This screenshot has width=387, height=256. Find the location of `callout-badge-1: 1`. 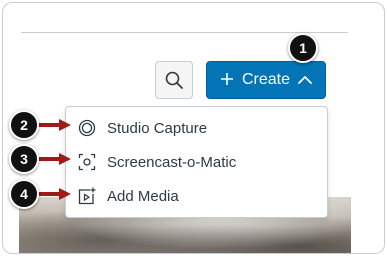

callout-badge-1: 1 is located at coordinates (303, 48).